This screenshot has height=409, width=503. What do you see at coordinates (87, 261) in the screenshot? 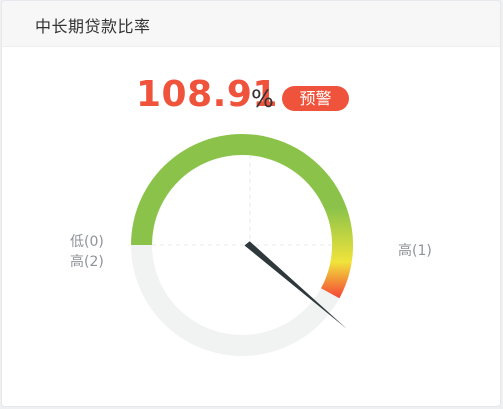
I see `label-high-2: 高(2)` at bounding box center [87, 261].